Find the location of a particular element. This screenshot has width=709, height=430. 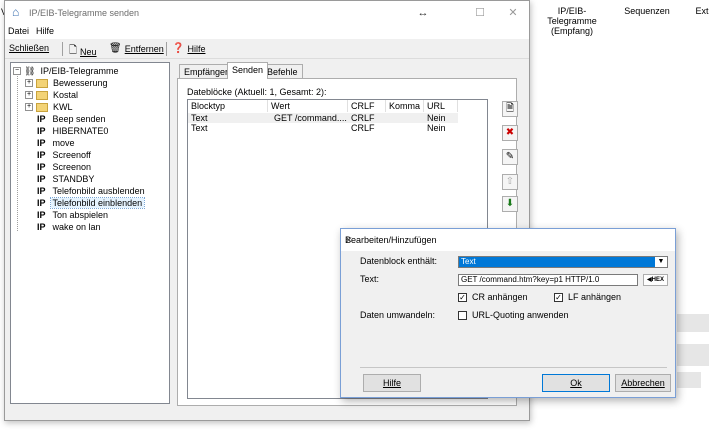

tree-item: IP HIBERNATE0 is located at coordinates (73, 131).